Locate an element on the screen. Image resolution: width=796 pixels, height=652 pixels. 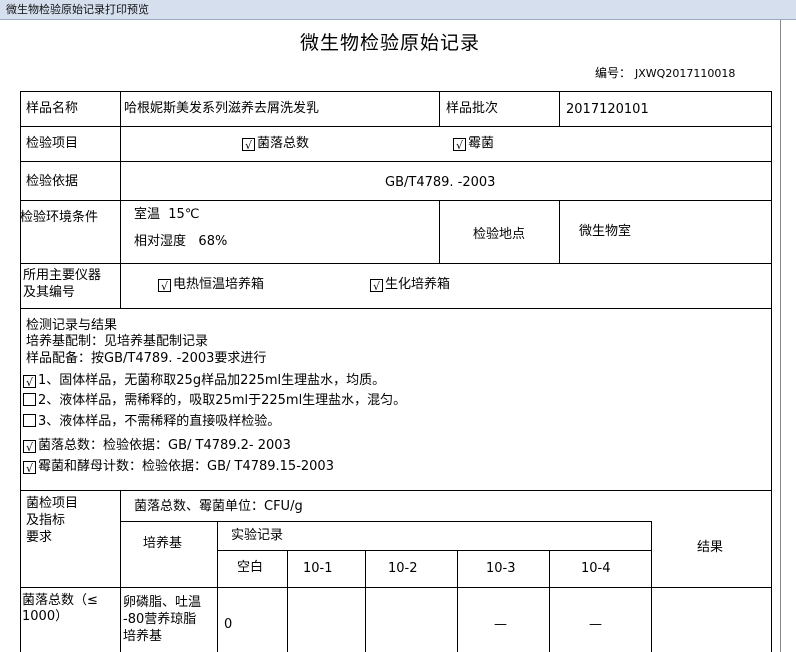
col-dilution-2: 10-2 is located at coordinates (403, 568).